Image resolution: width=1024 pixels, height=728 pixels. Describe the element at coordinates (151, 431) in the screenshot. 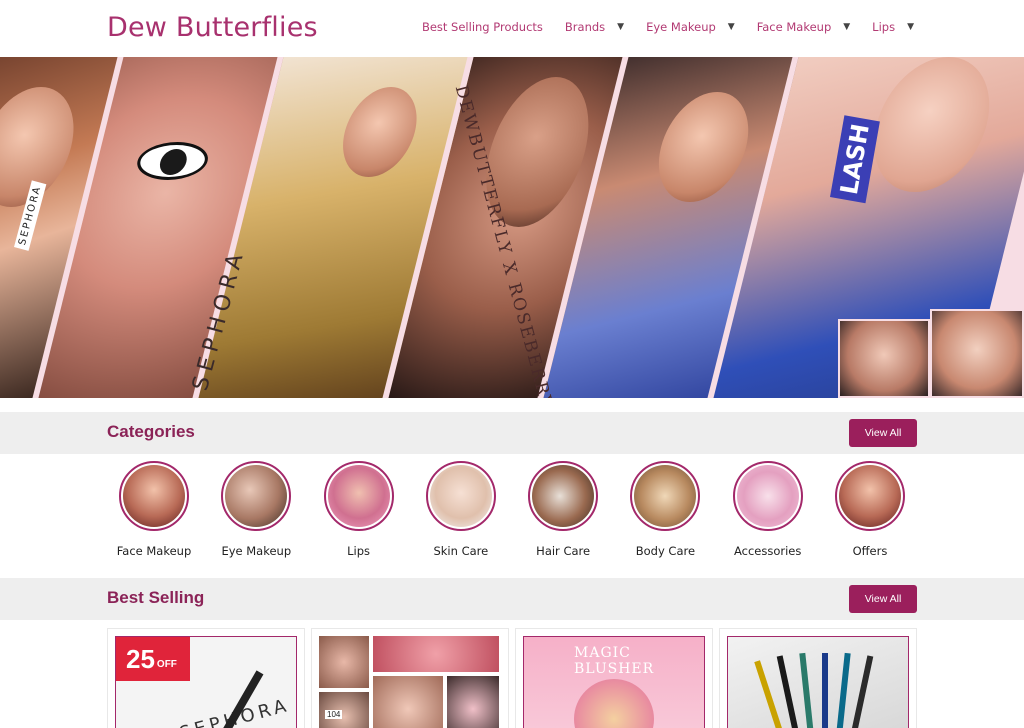

I see `section-title: Categories` at that location.